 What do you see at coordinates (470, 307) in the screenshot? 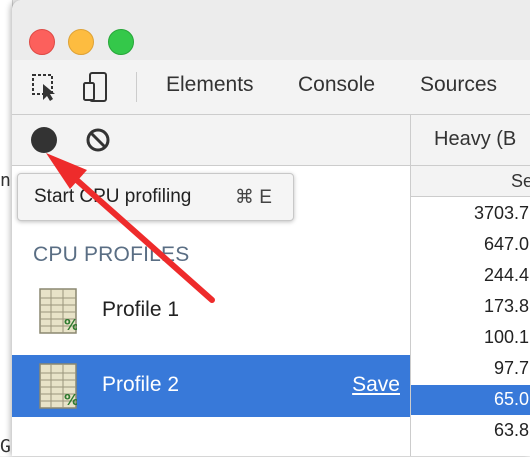
I see `table-row: 173.8m` at bounding box center [470, 307].